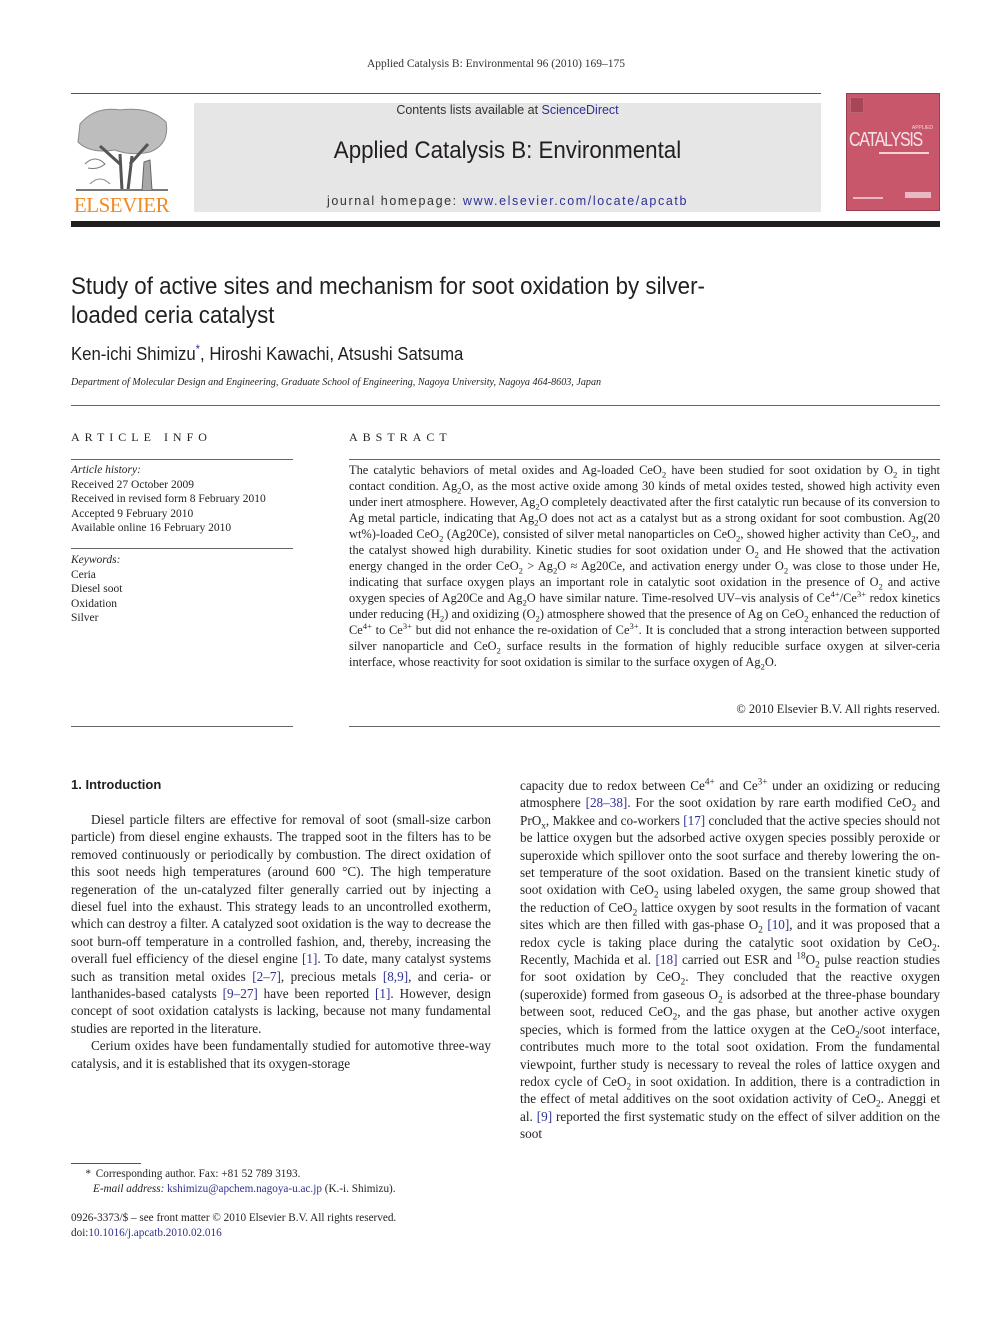 This screenshot has width=992, height=1323. What do you see at coordinates (358, 1189) in the screenshot?
I see `email-suffix: (K.-i. Shimizu).` at bounding box center [358, 1189].